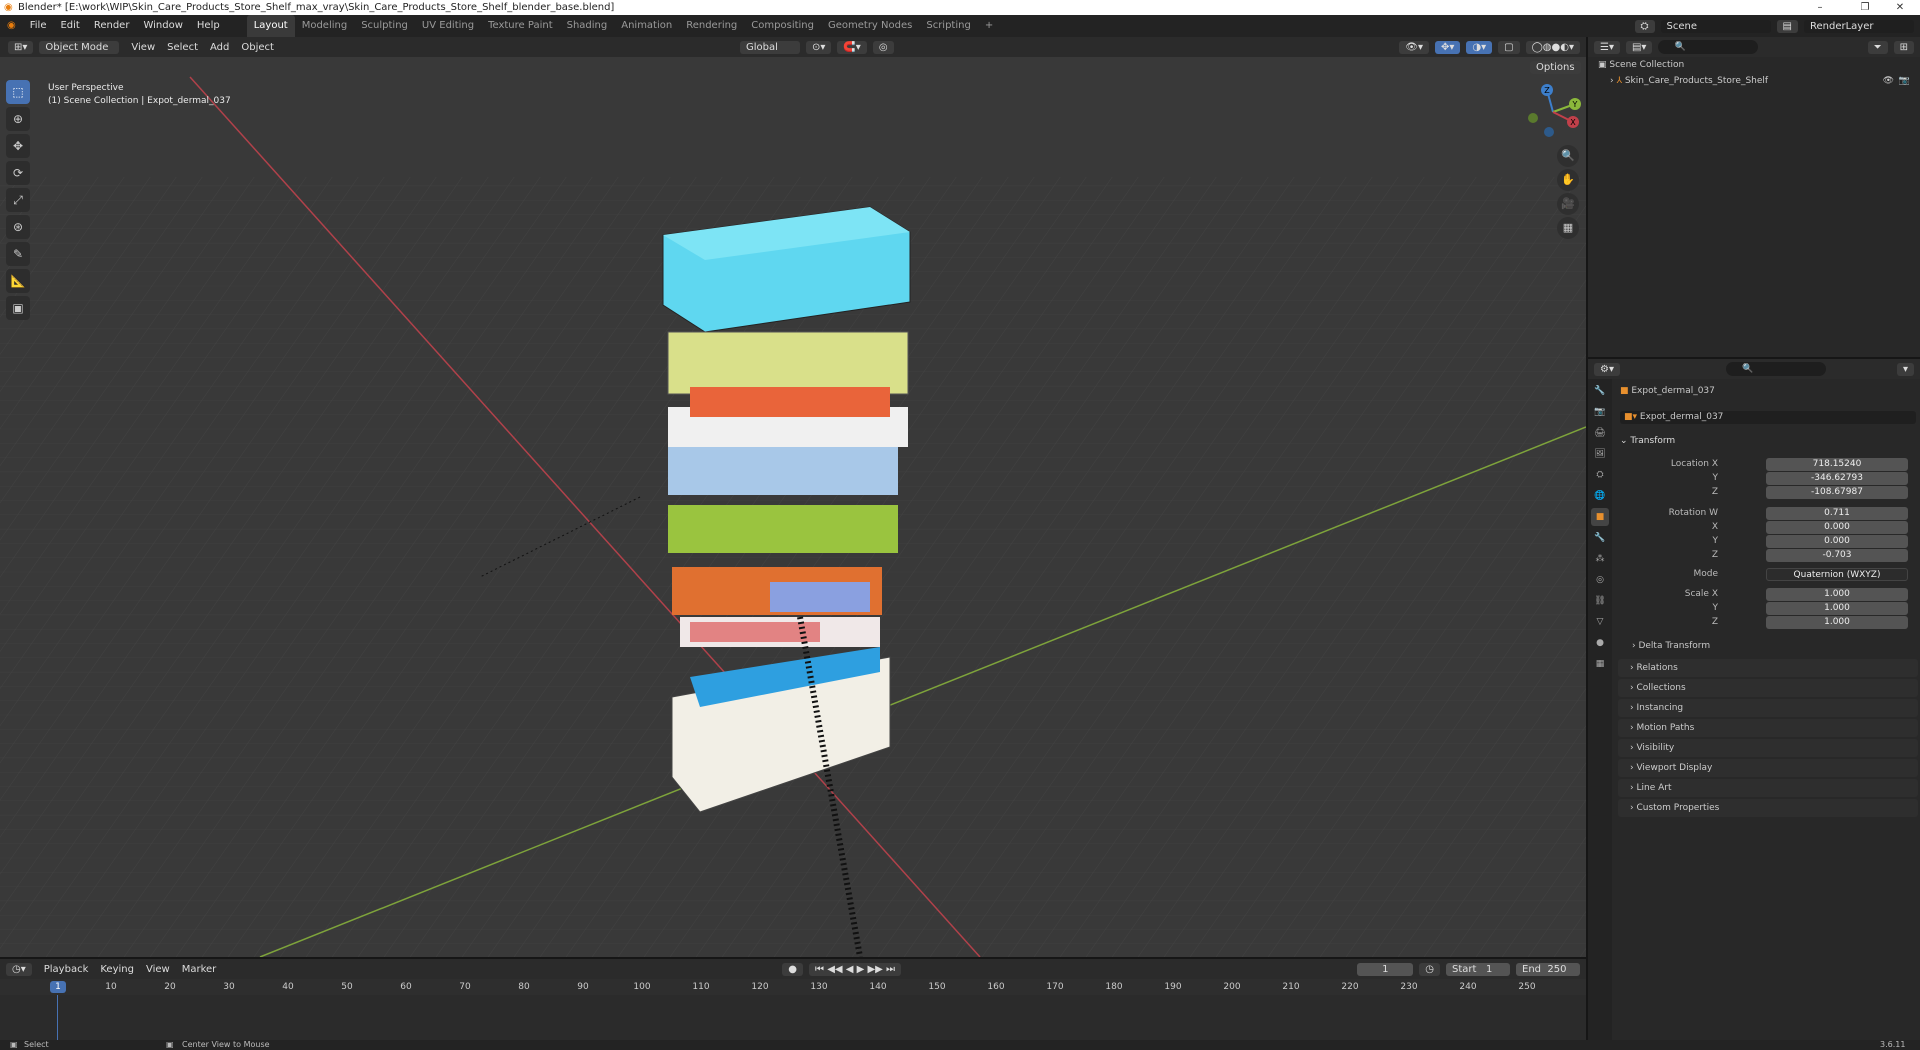 This screenshot has width=1920, height=1050. Describe the element at coordinates (1837, 594) in the screenshot. I see `scale-x-field: 1.000` at that location.